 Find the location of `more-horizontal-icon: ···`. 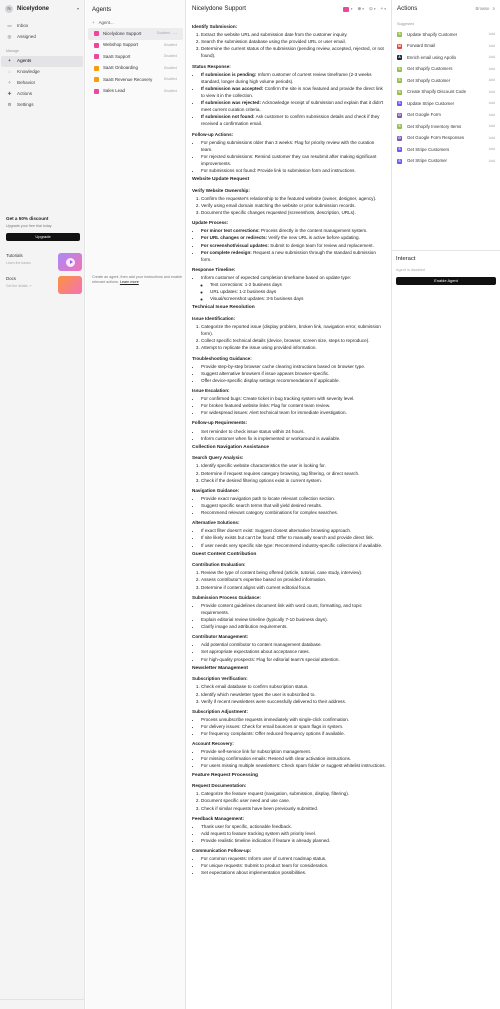

more-horizontal-icon: ··· is located at coordinates (175, 33).